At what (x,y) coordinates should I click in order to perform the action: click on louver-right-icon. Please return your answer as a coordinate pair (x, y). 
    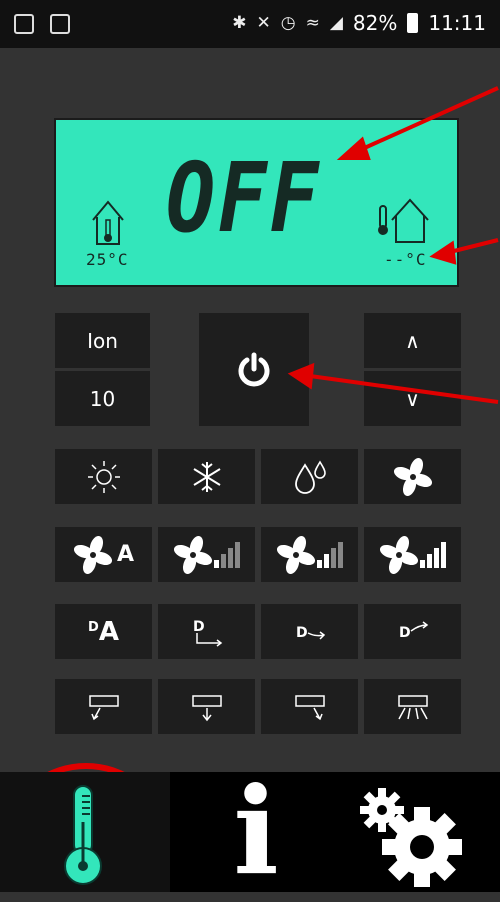
    Looking at the image, I should click on (309, 707).